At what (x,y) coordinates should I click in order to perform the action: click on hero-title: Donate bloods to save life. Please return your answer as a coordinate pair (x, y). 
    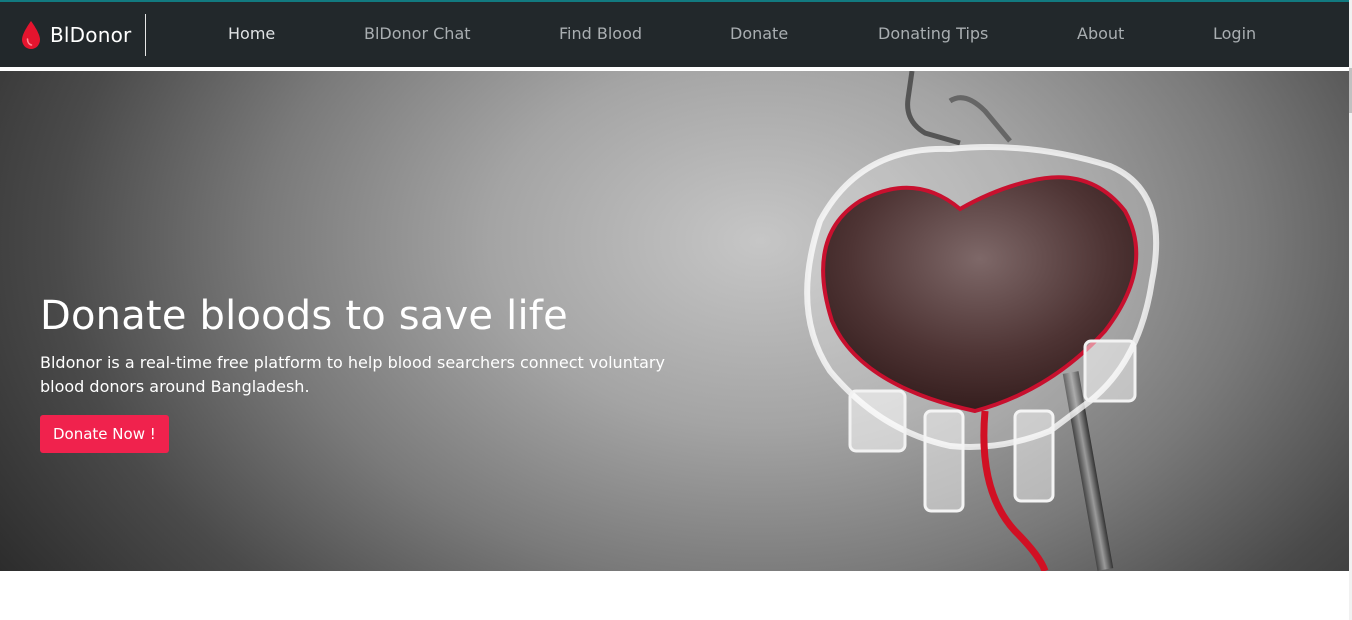
    Looking at the image, I should click on (304, 316).